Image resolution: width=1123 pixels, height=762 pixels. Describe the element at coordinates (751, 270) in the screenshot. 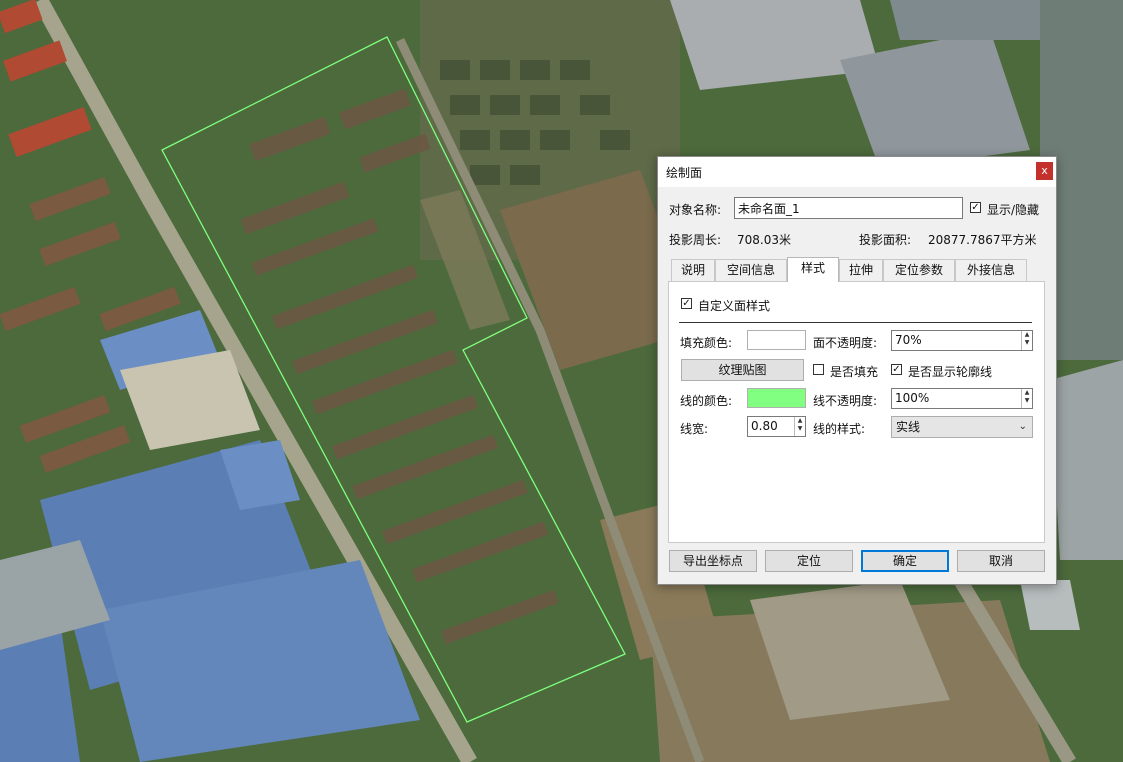

I see `tab-spatial-info: 空间信息` at that location.